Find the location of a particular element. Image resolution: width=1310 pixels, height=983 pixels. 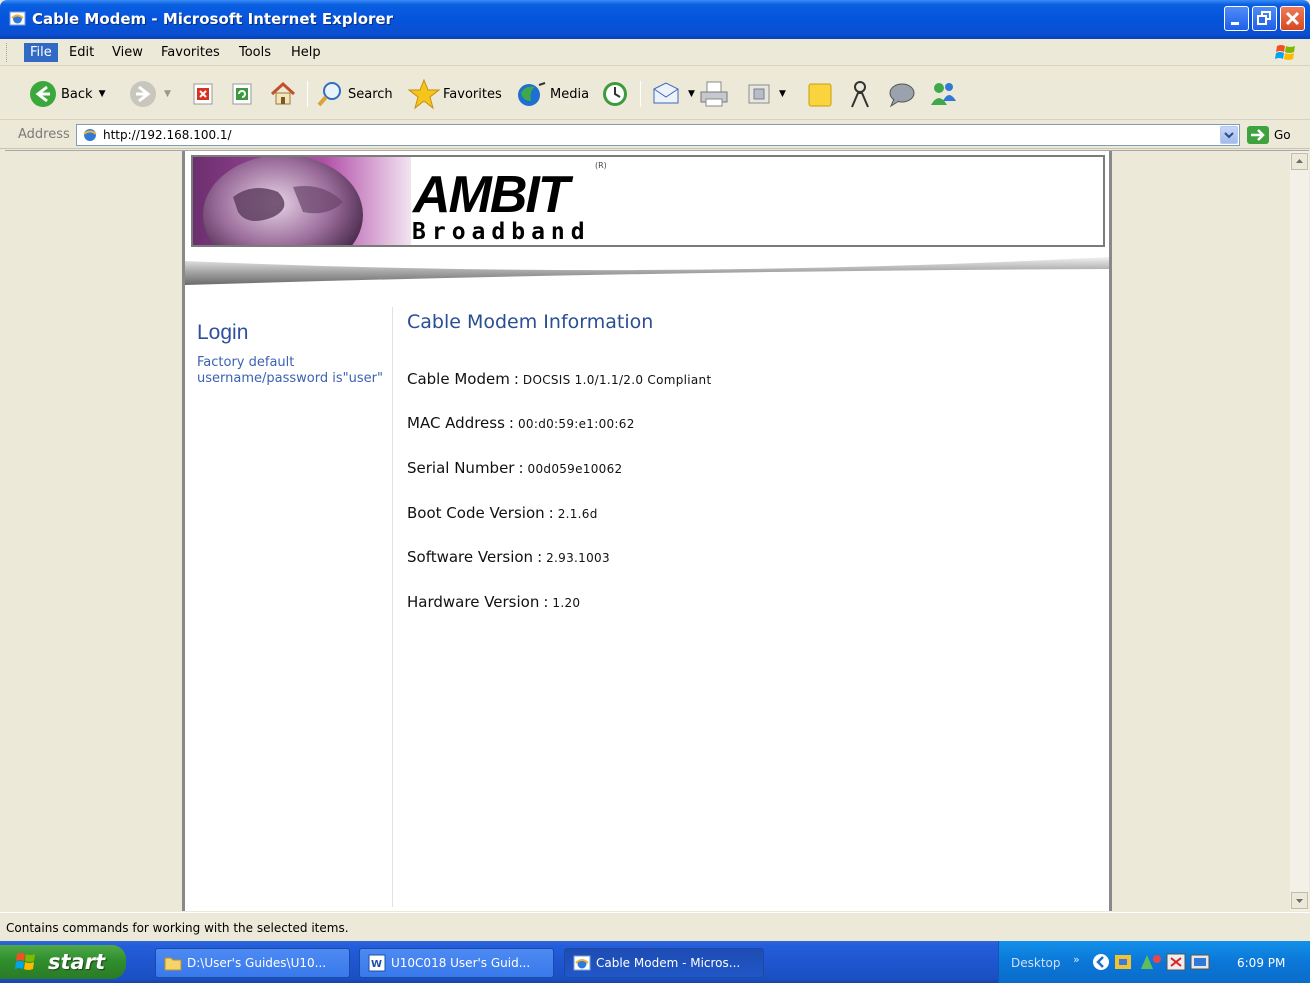

info-row-serial-number: Serial Number:00d059e10062 is located at coordinates (514, 467).